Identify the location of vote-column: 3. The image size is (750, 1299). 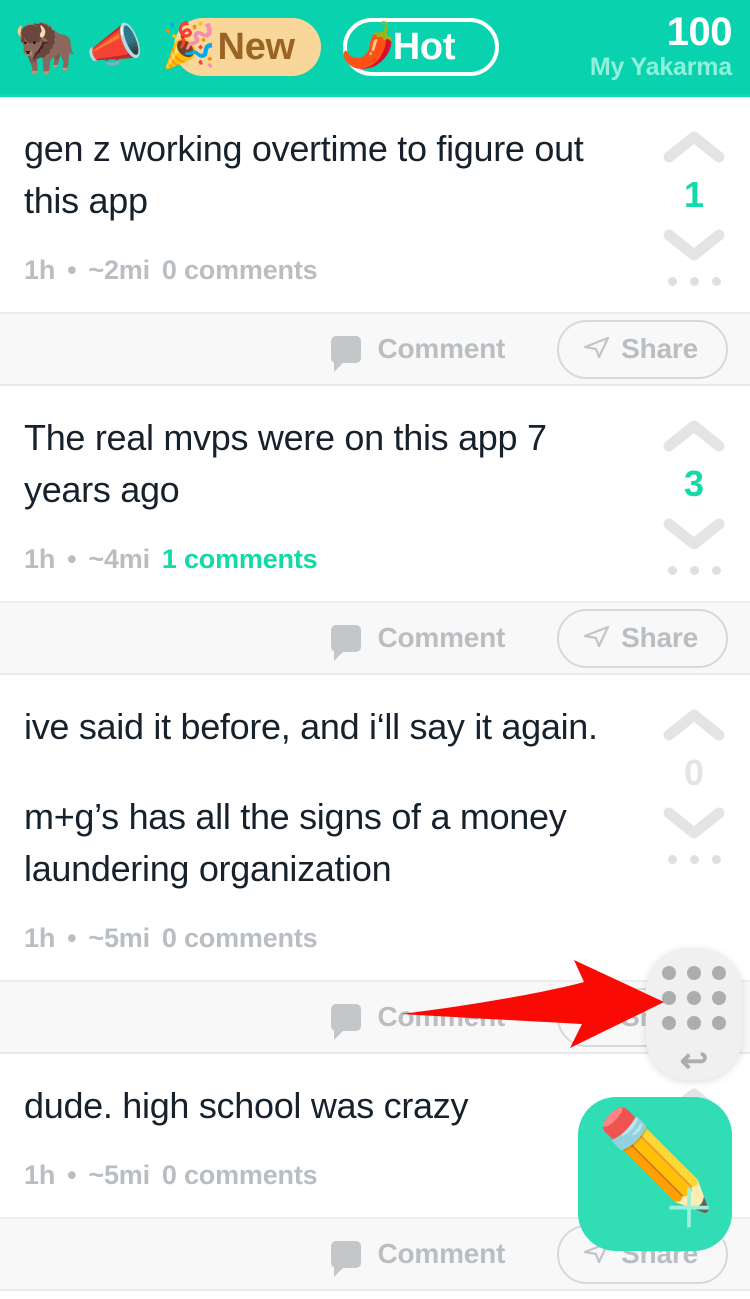
(694, 506).